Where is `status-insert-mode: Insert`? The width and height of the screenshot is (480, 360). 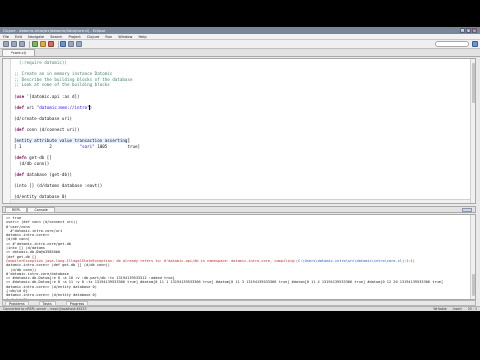 status-insert-mode: Insert is located at coordinates (457, 309).